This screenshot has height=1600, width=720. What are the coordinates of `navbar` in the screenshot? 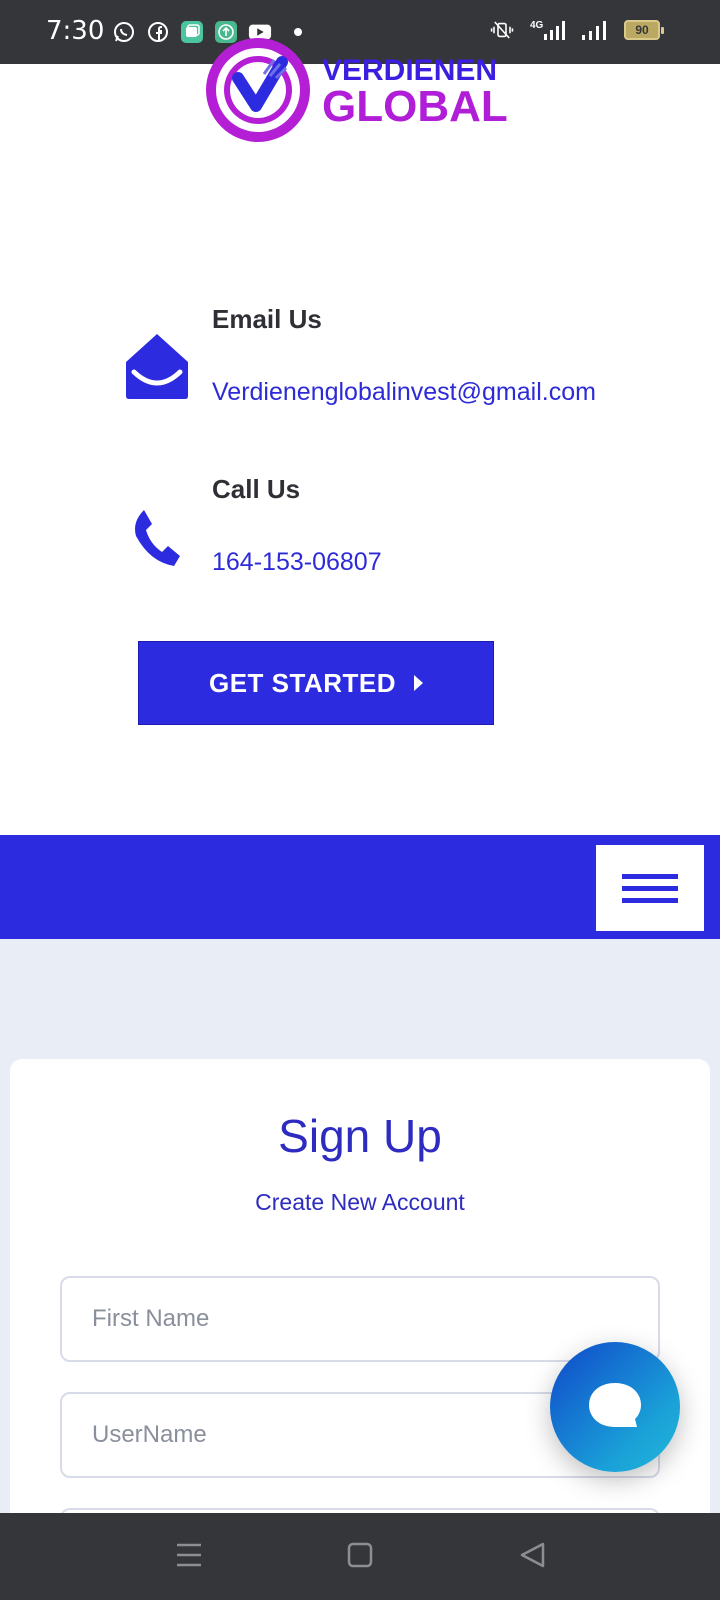 It's located at (360, 887).